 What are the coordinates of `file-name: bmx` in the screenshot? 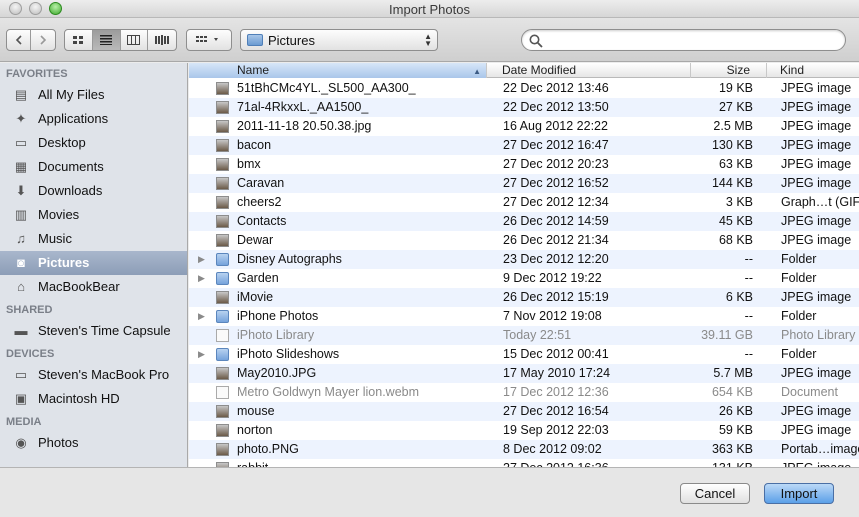 It's located at (249, 164).